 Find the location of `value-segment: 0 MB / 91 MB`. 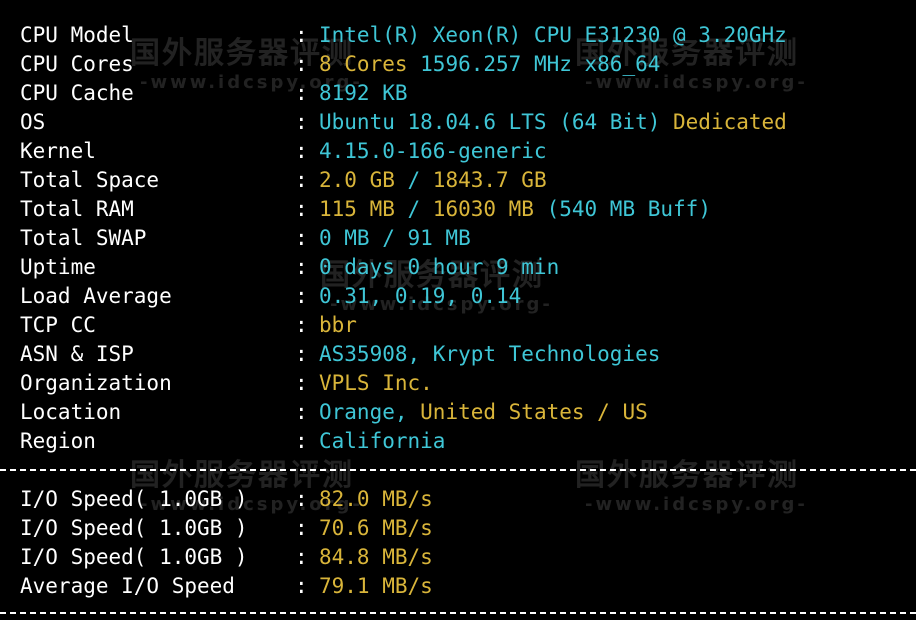

value-segment: 0 MB / 91 MB is located at coordinates (395, 238).